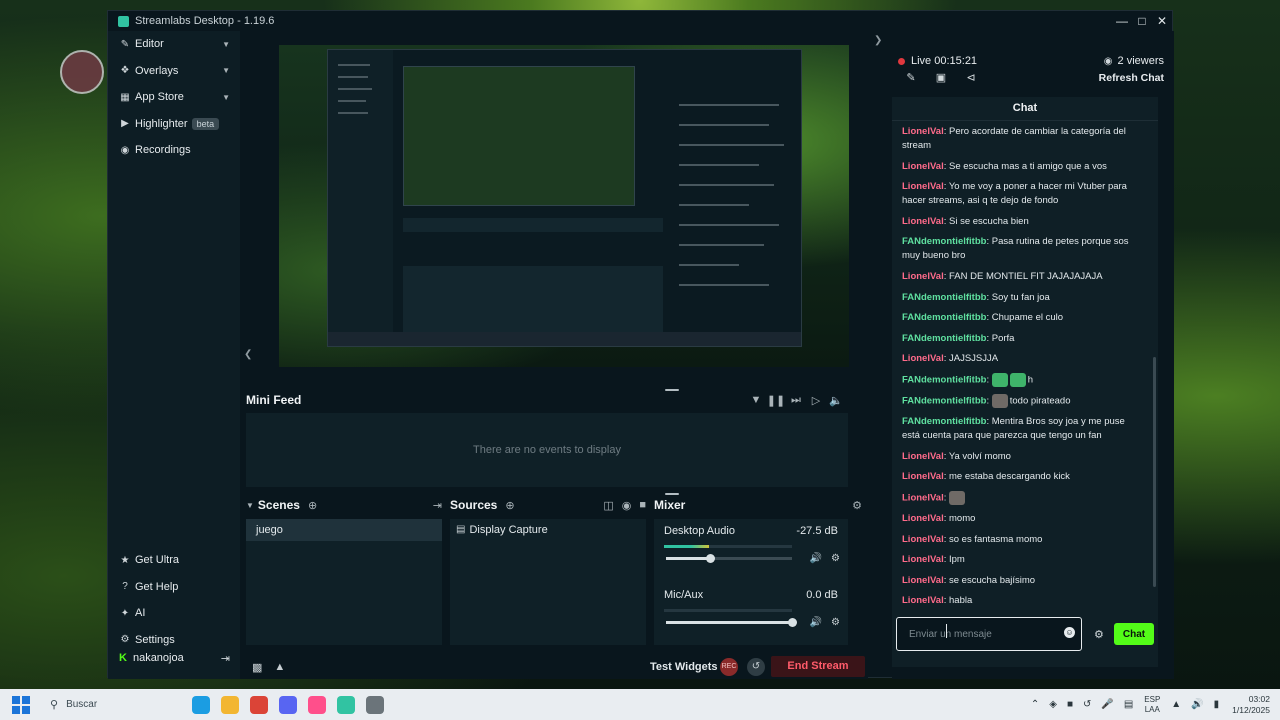 Image resolution: width=1280 pixels, height=720 pixels. Describe the element at coordinates (1087, 704) in the screenshot. I see `sync-icon: ↺` at that location.